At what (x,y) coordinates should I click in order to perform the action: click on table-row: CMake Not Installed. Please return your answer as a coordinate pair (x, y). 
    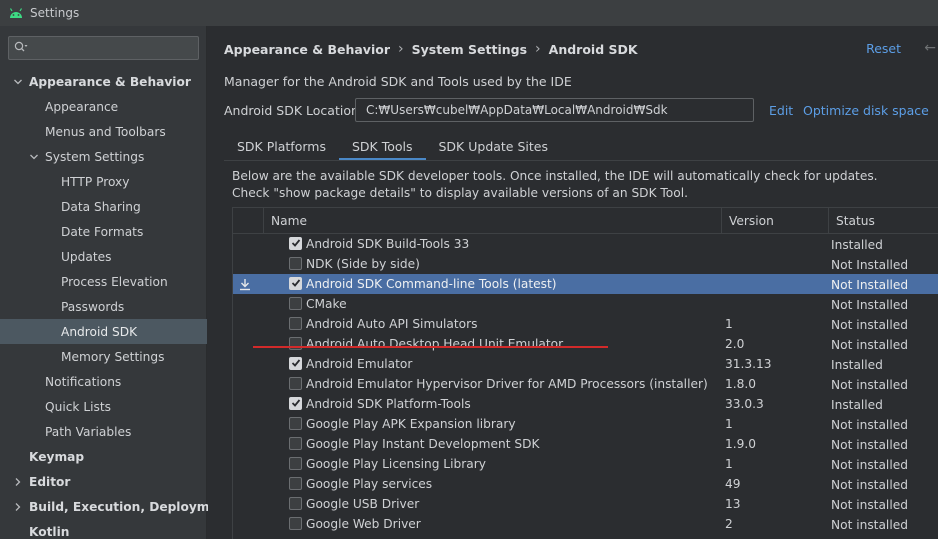
    Looking at the image, I should click on (585, 304).